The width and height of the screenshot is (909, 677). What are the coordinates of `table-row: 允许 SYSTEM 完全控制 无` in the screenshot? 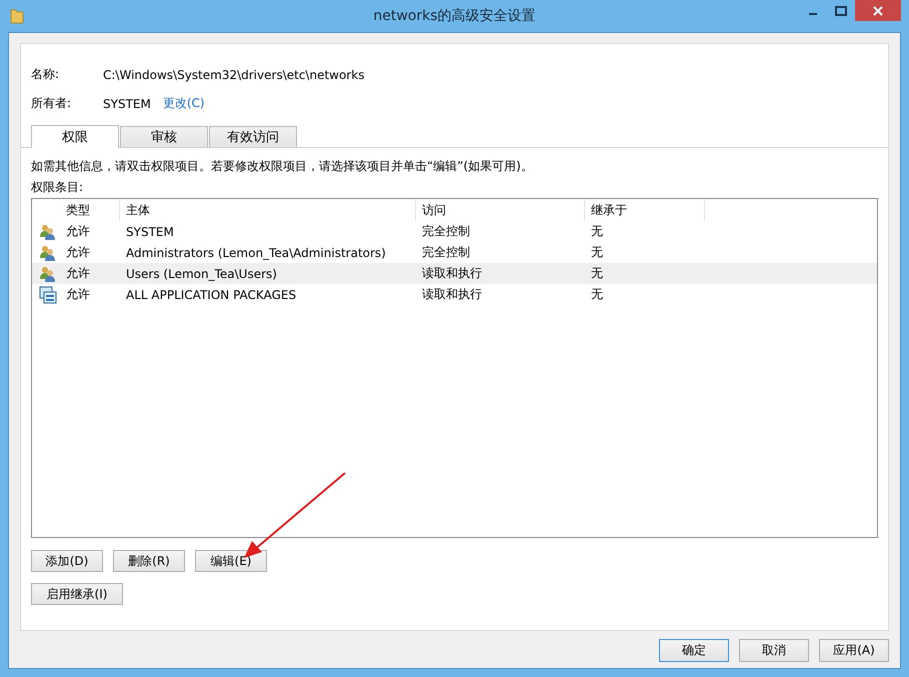 It's located at (454, 231).